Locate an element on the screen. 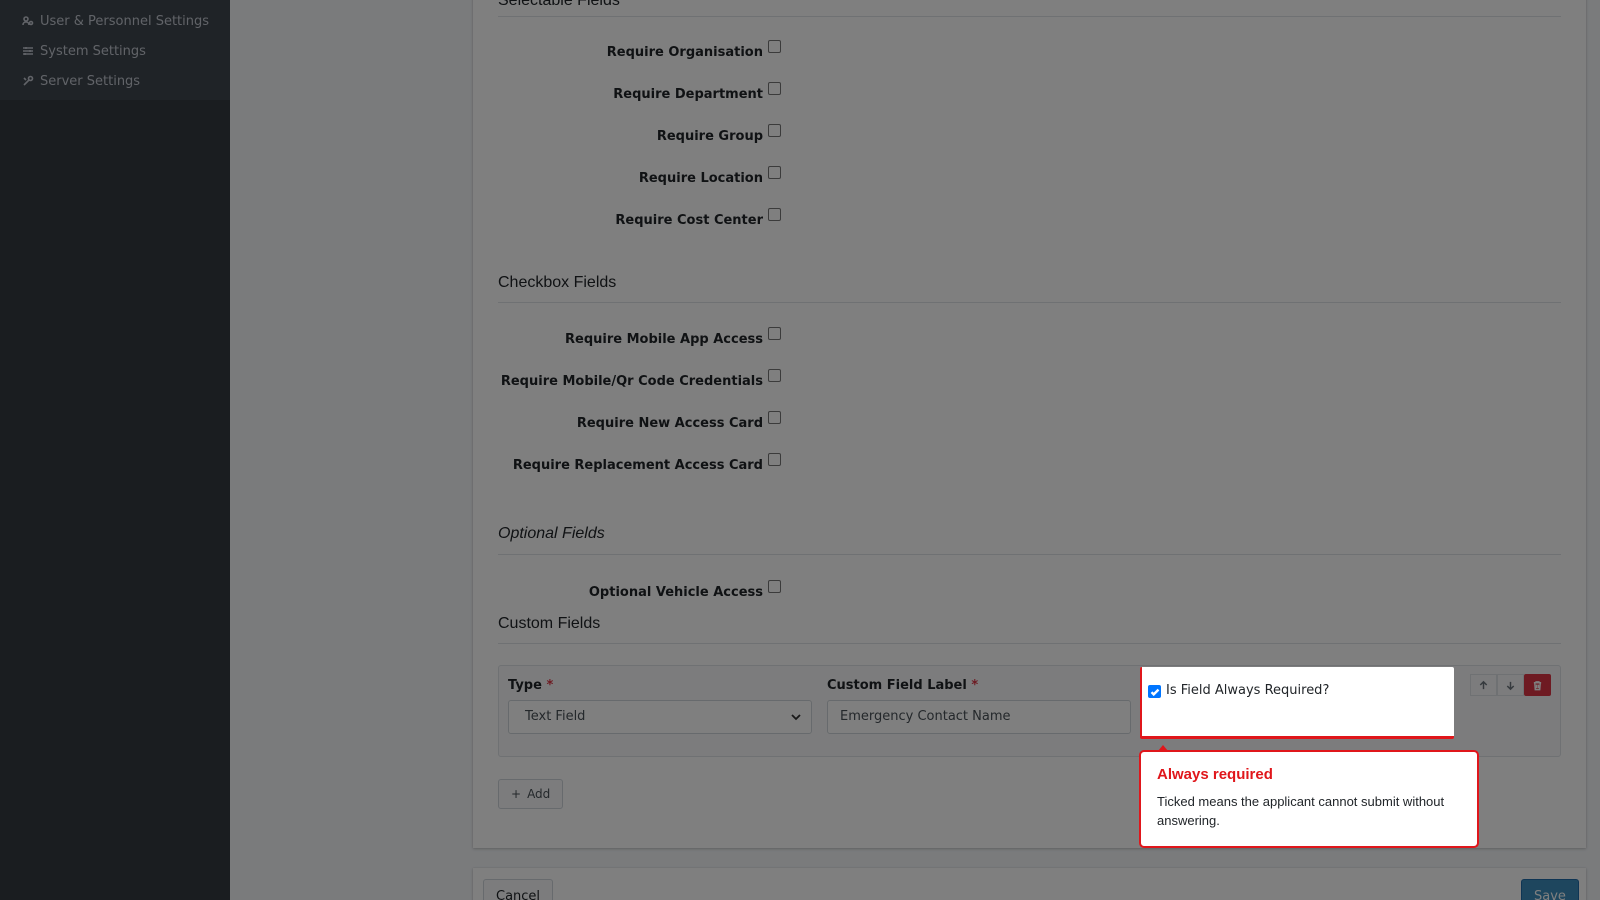 The image size is (1600, 900). add-button-label: Add is located at coordinates (539, 794).